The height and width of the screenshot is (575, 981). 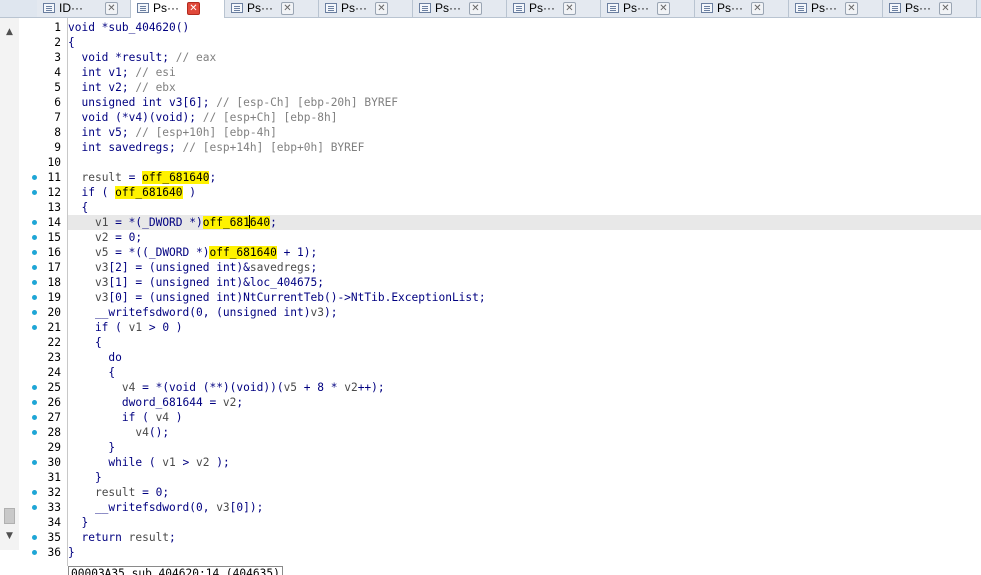 I want to click on code-token: ), so click(x=189, y=192).